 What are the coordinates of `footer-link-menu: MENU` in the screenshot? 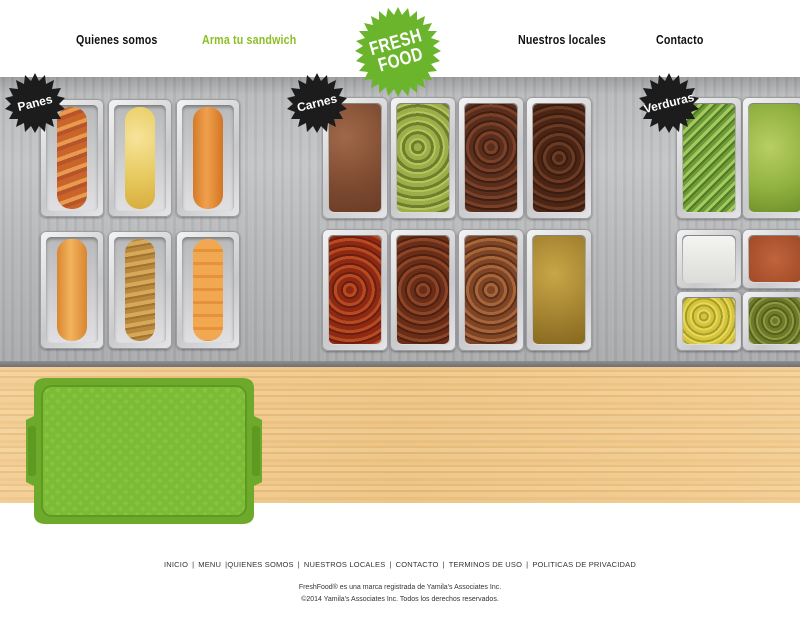 It's located at (209, 564).